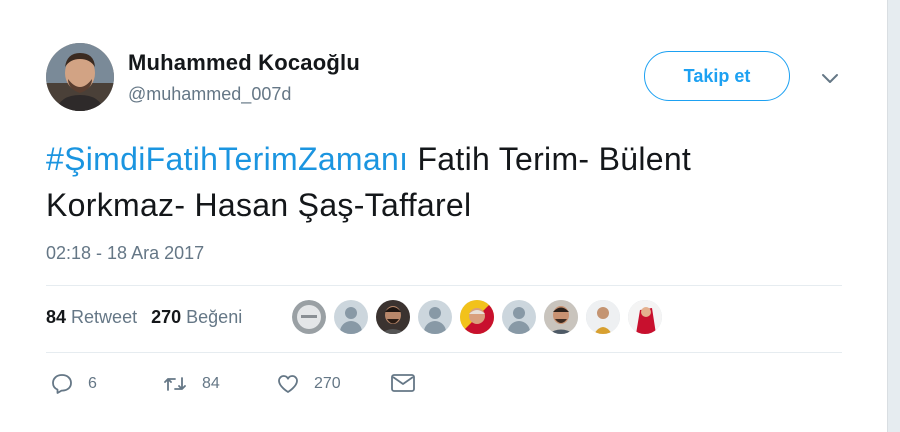 The image size is (900, 432). Describe the element at coordinates (288, 384) in the screenshot. I see `heart-icon` at that location.